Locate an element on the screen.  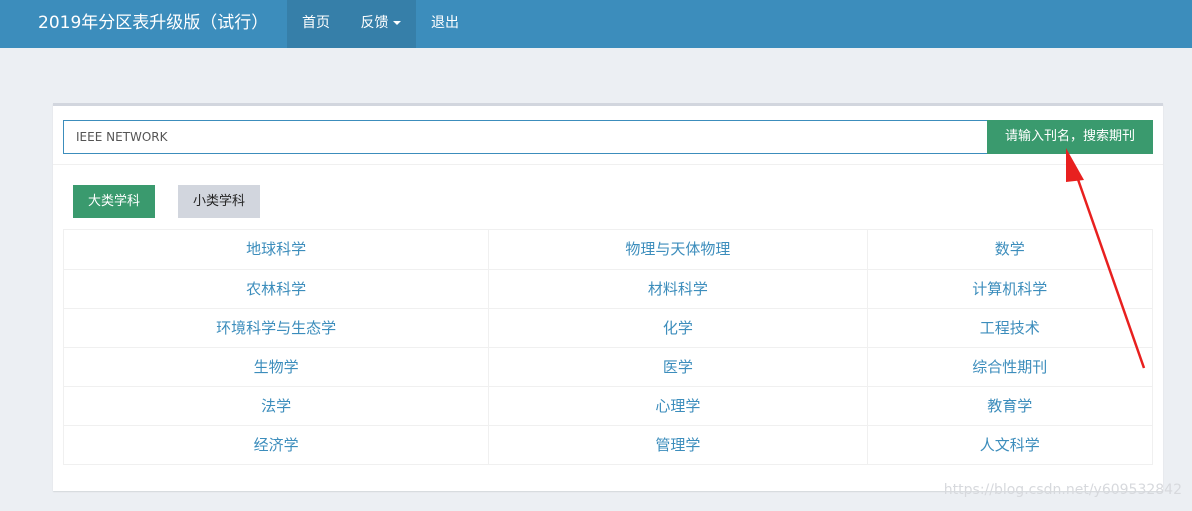
subject-link: 综合性期刊 is located at coordinates (1009, 367).